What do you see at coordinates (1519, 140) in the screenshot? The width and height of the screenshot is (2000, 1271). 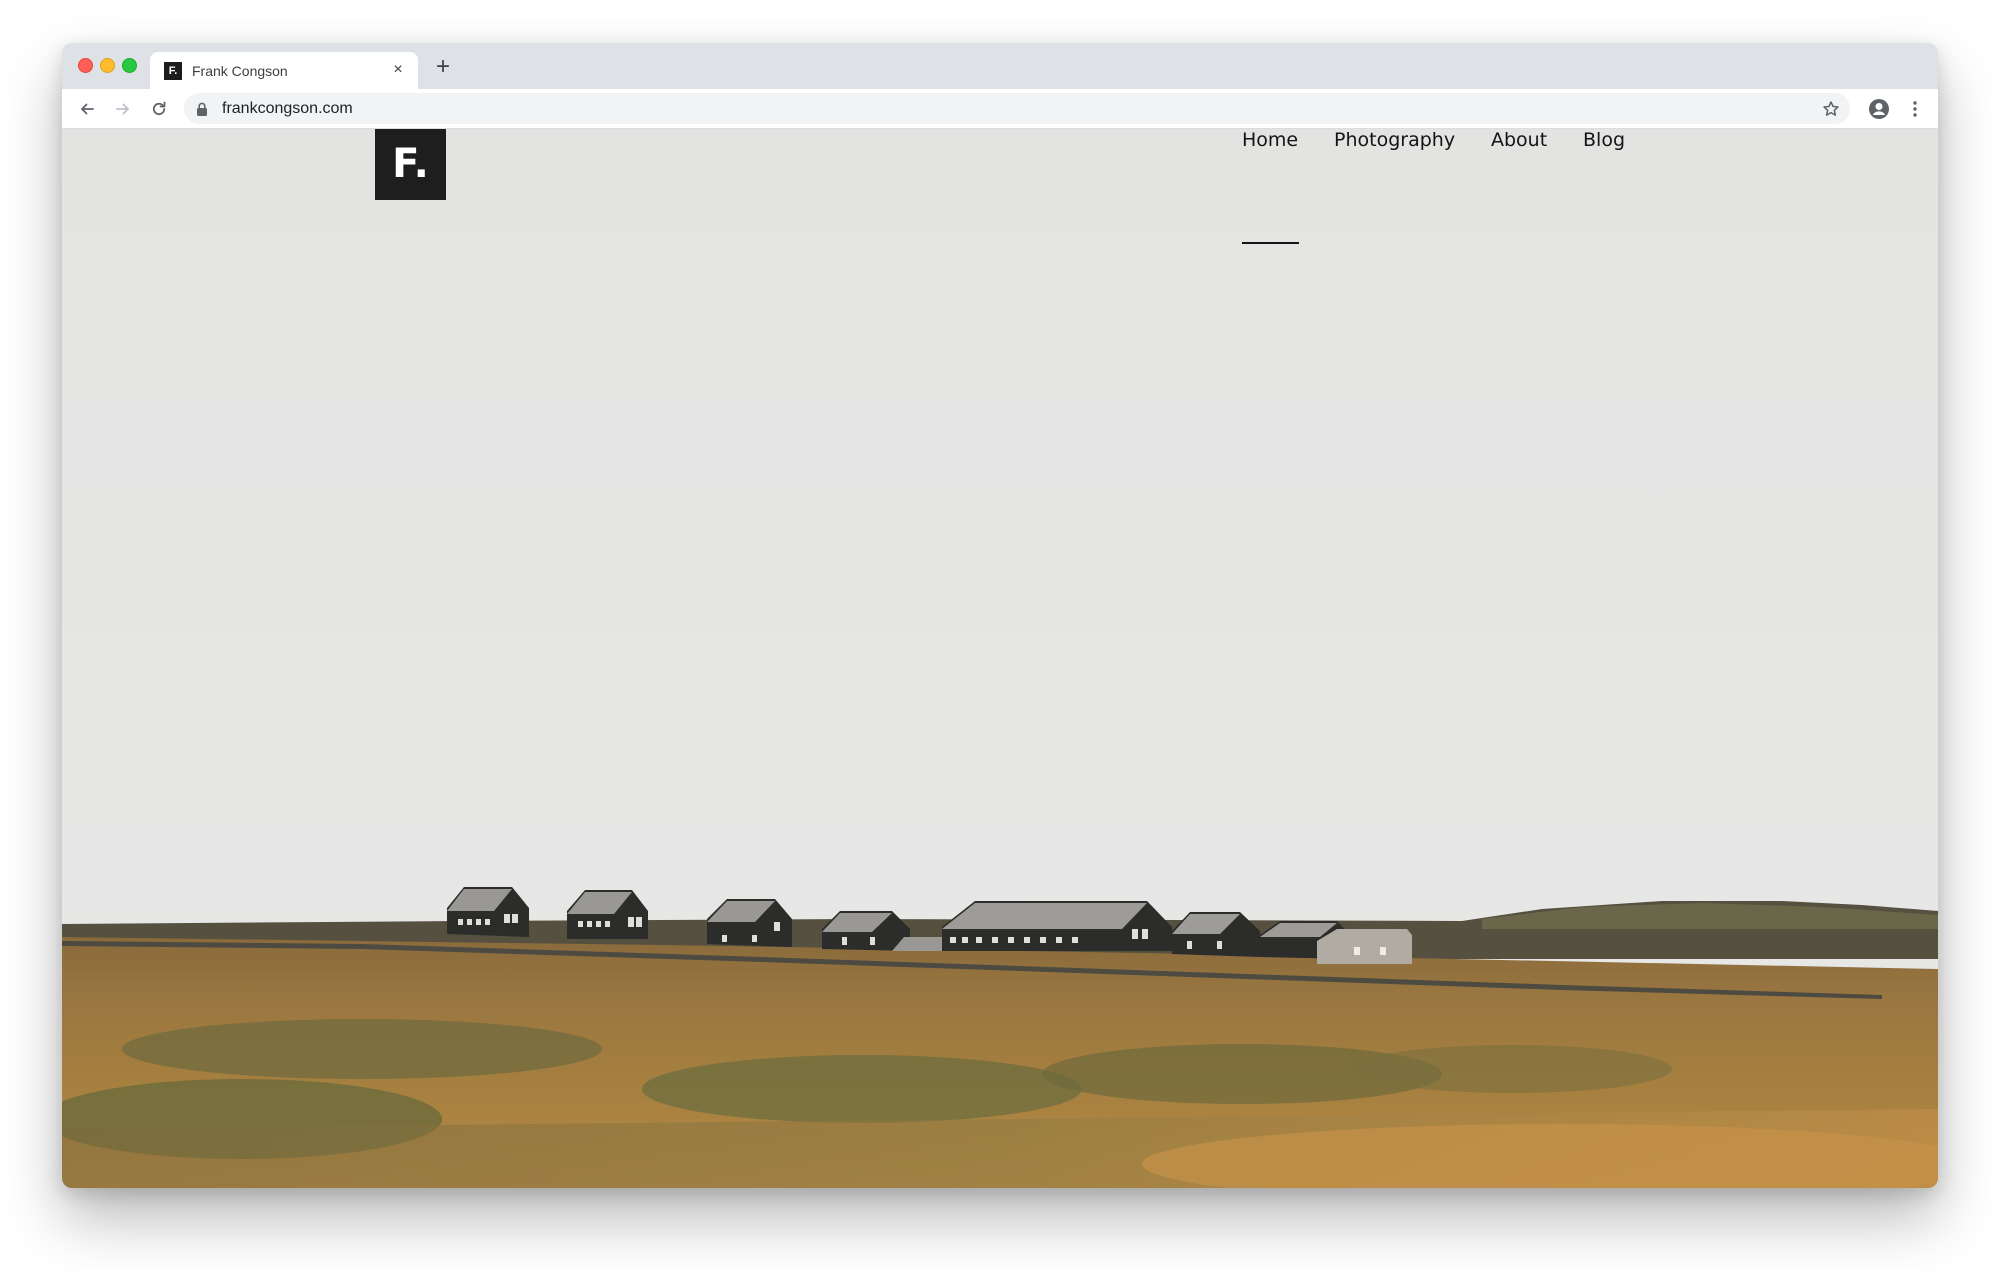 I see `nav-item-about: About` at bounding box center [1519, 140].